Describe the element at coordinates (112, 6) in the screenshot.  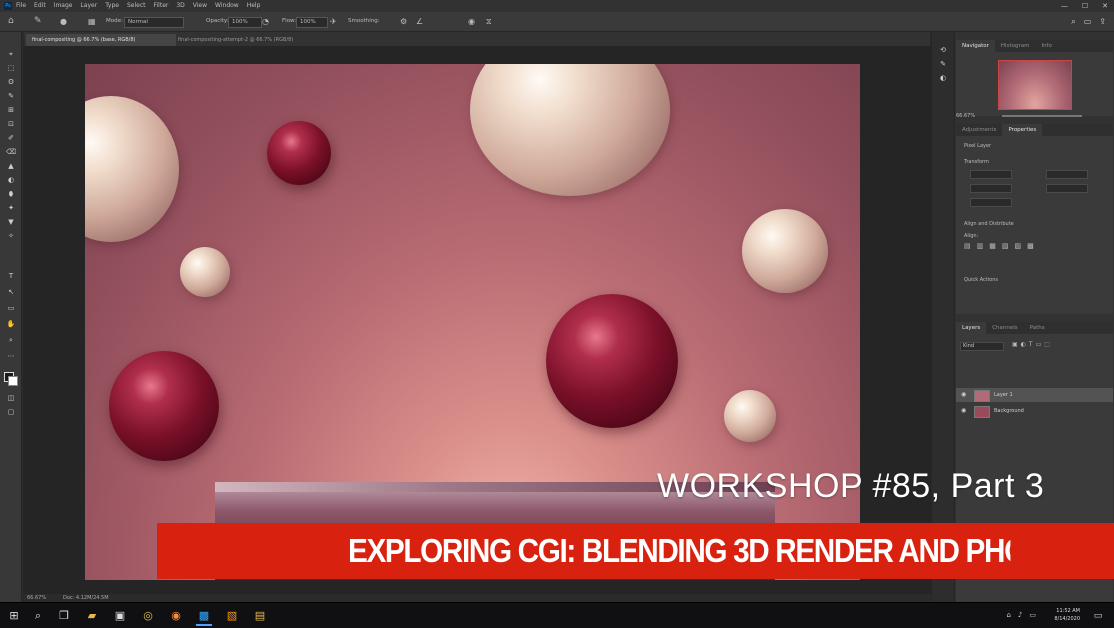
I see `menu-type: Type` at that location.